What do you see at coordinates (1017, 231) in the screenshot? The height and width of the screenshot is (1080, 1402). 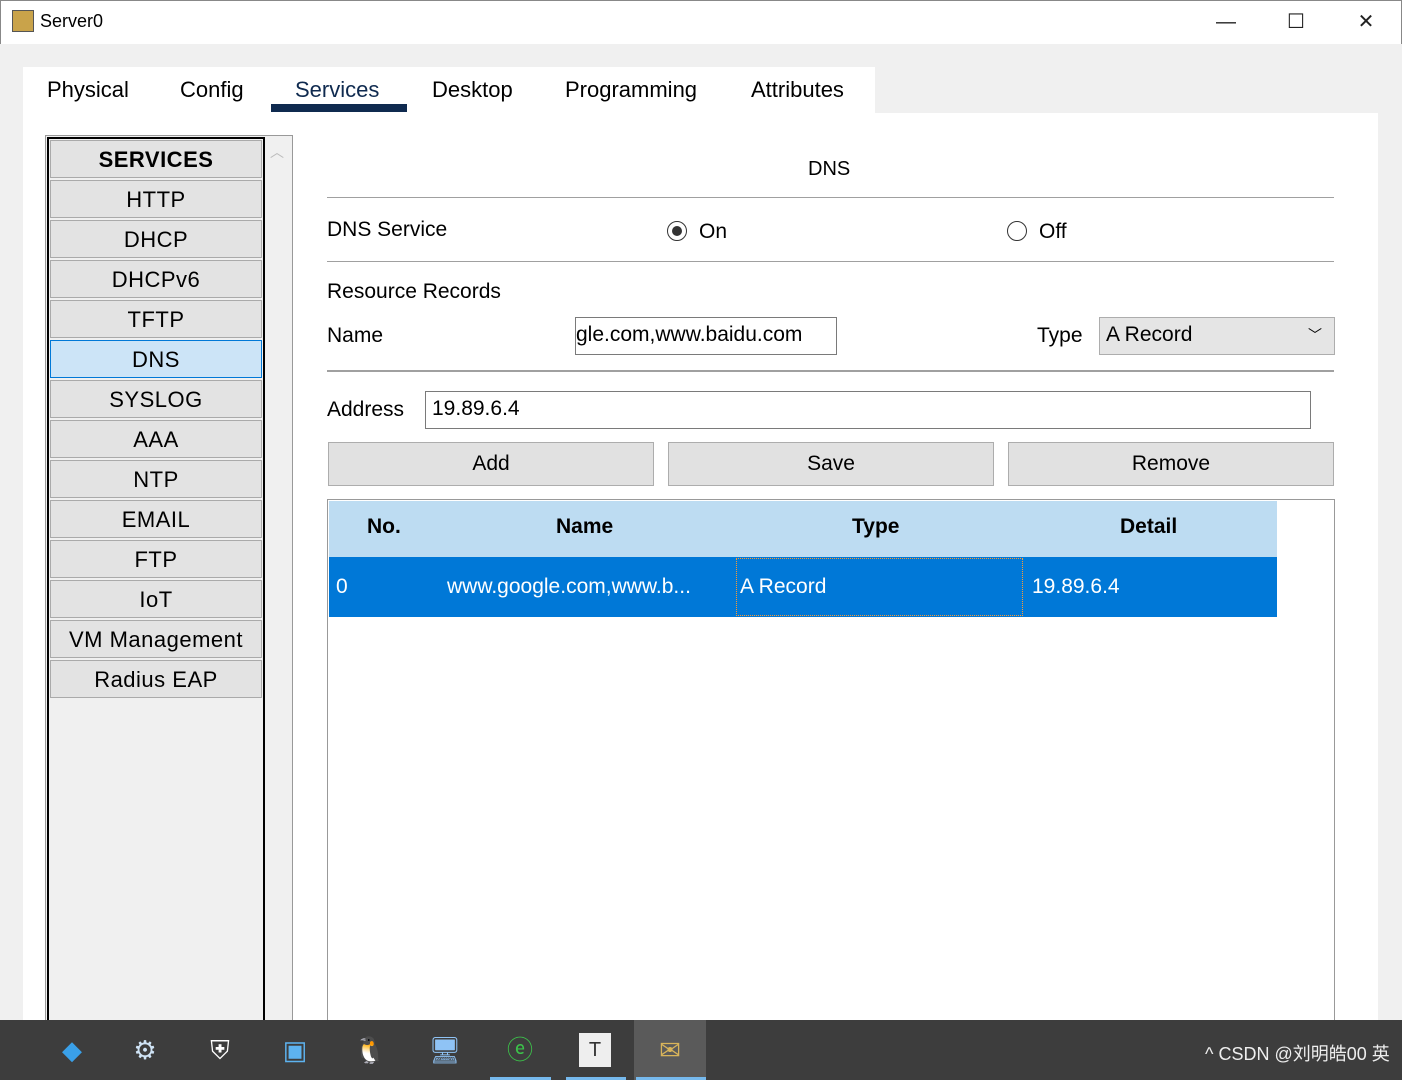 I see `dns-off-radio` at bounding box center [1017, 231].